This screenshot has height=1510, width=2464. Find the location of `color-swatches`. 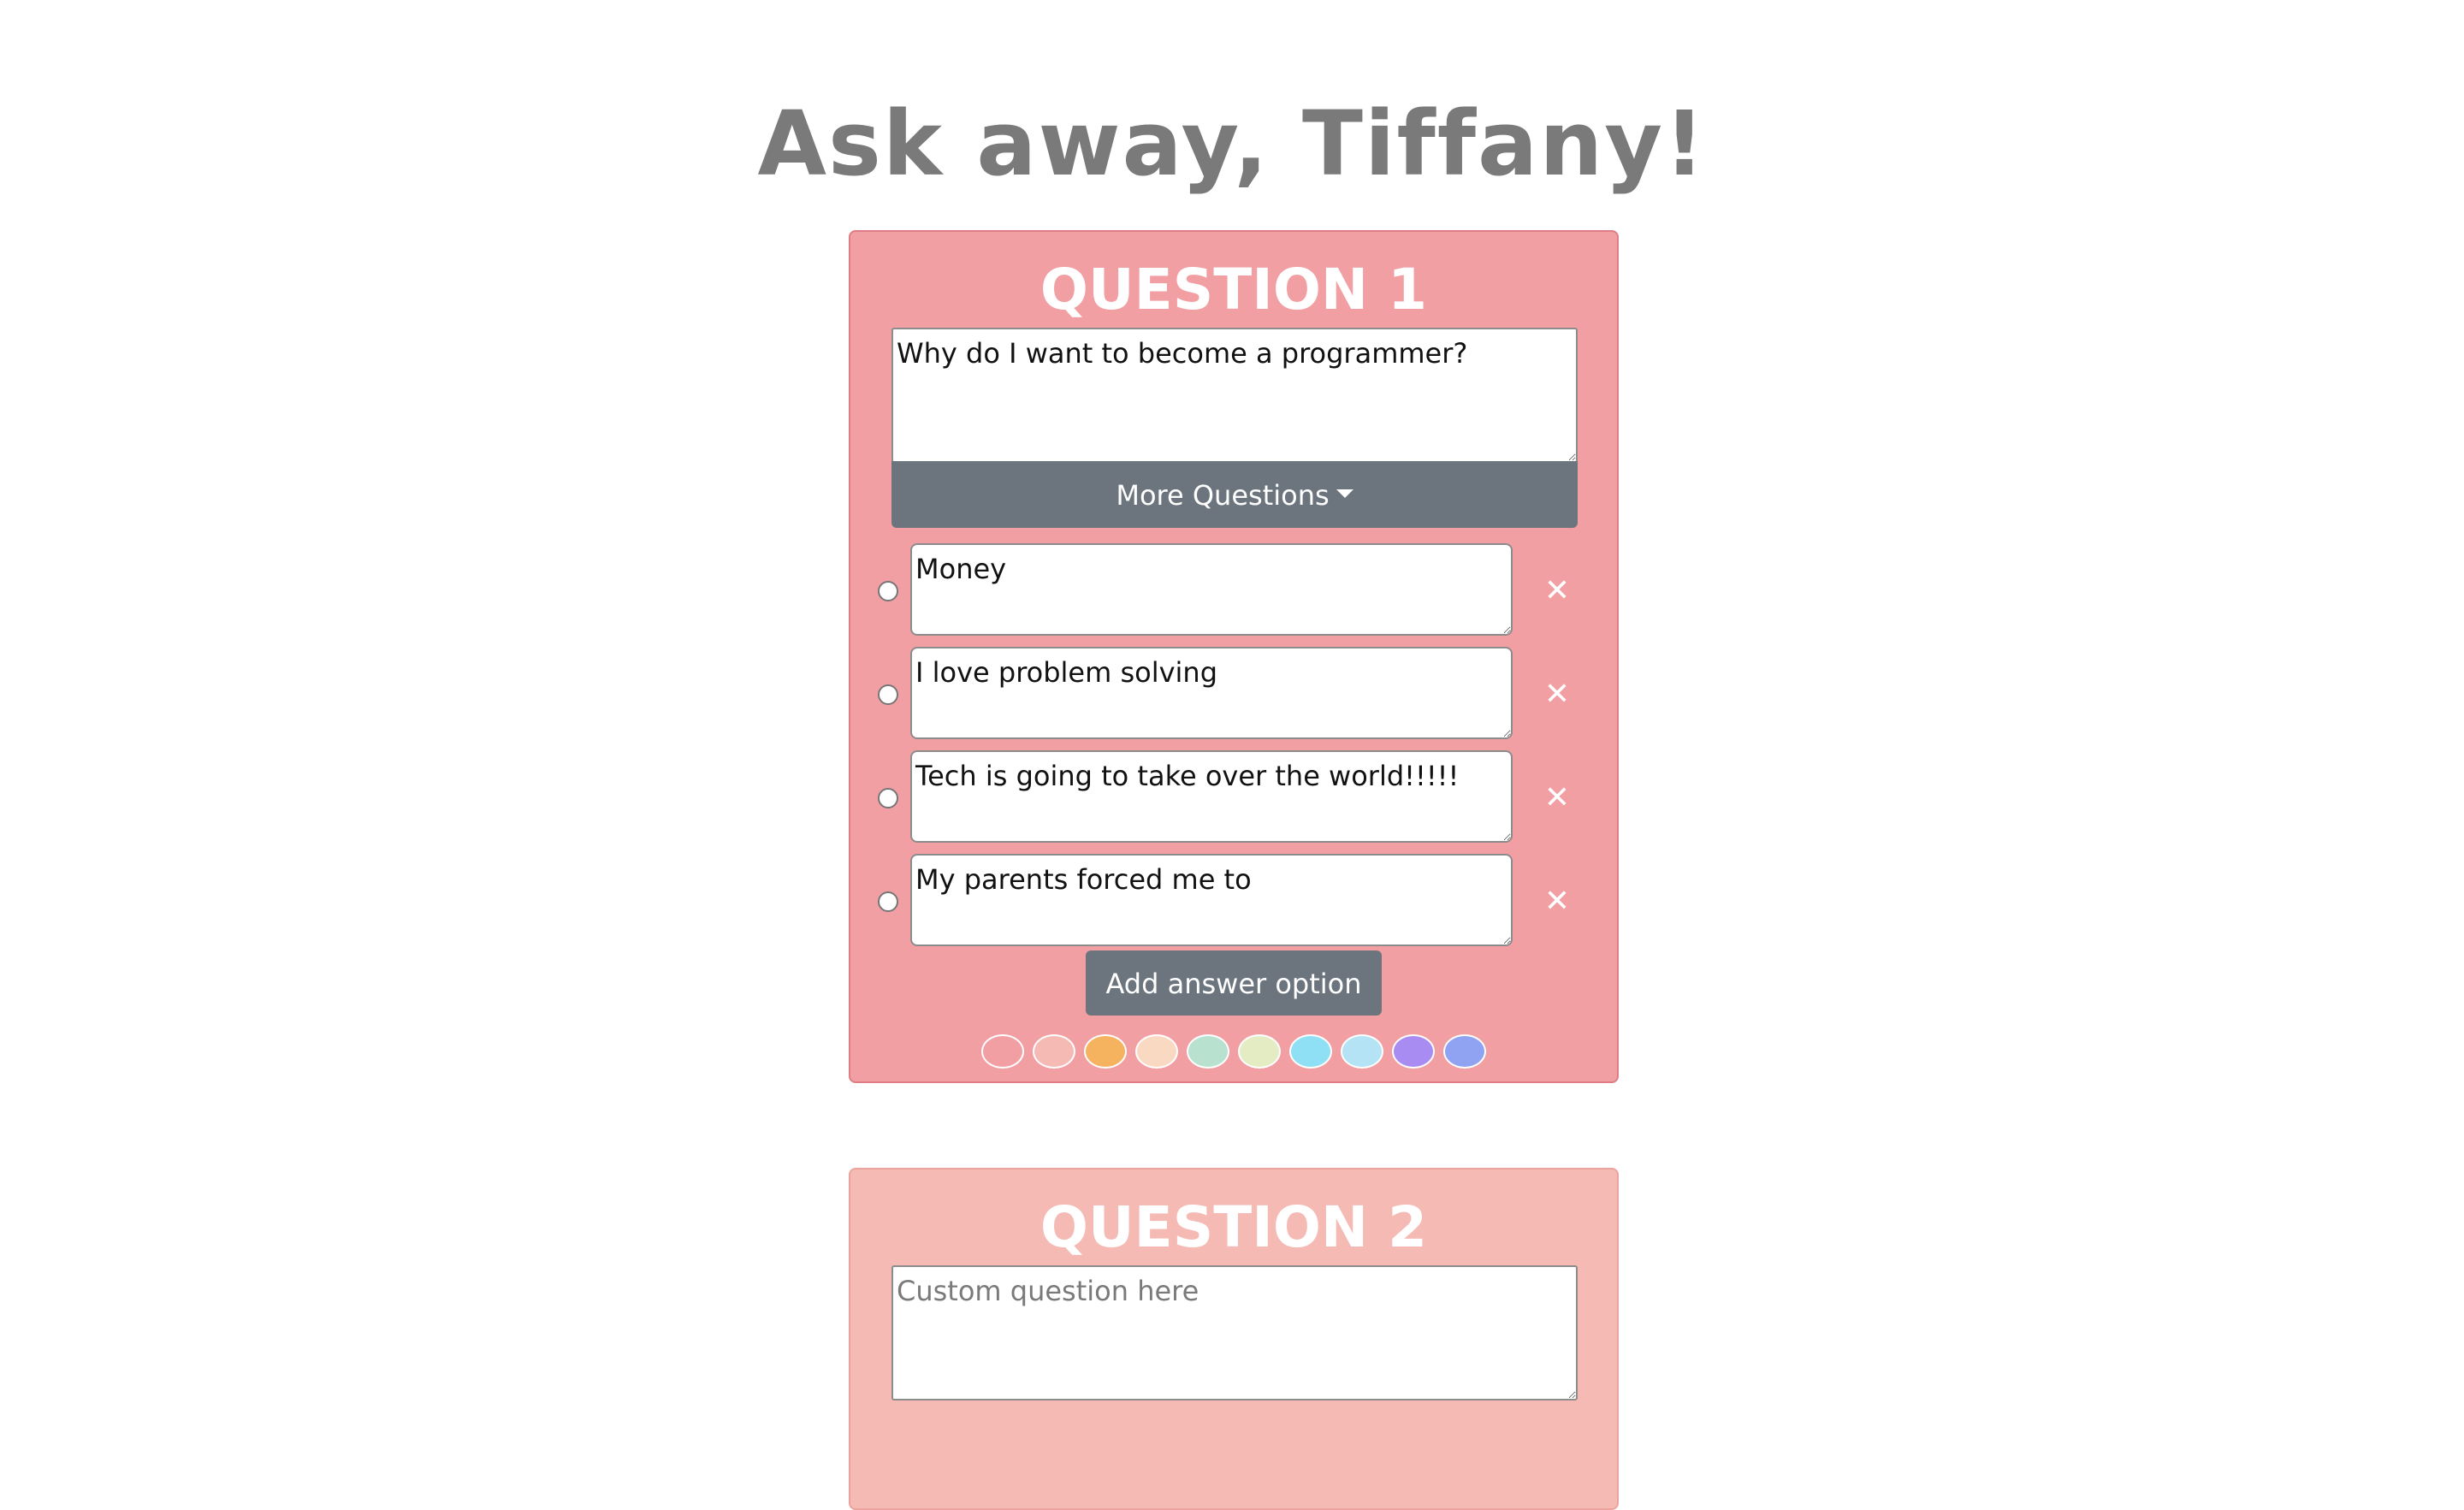

color-swatches is located at coordinates (1233, 1053).